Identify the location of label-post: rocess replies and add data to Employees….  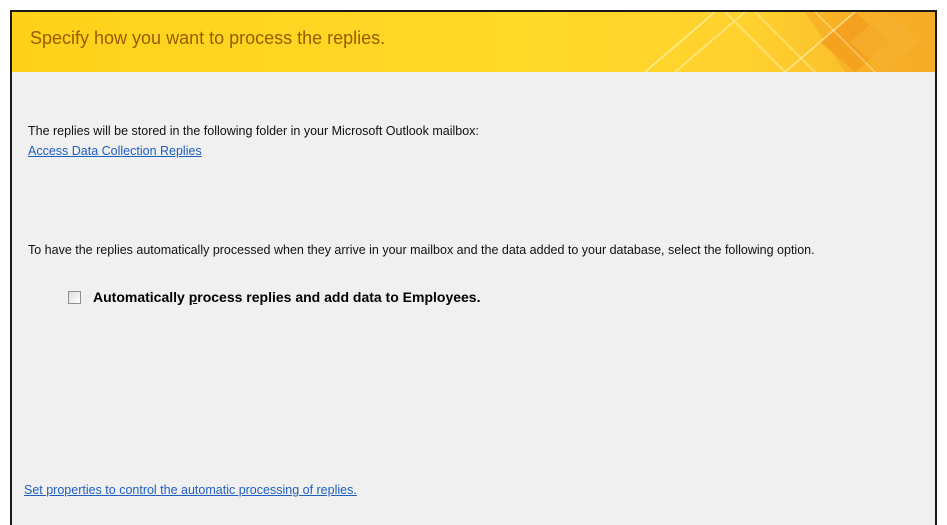
(339, 297).